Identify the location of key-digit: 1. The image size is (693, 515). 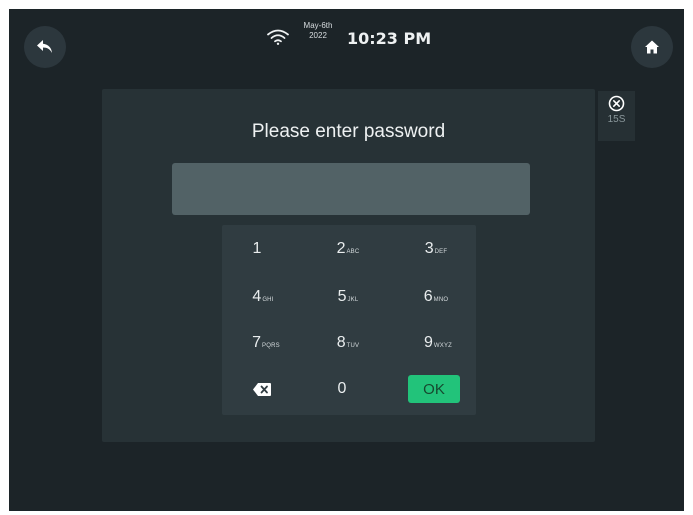
(257, 248).